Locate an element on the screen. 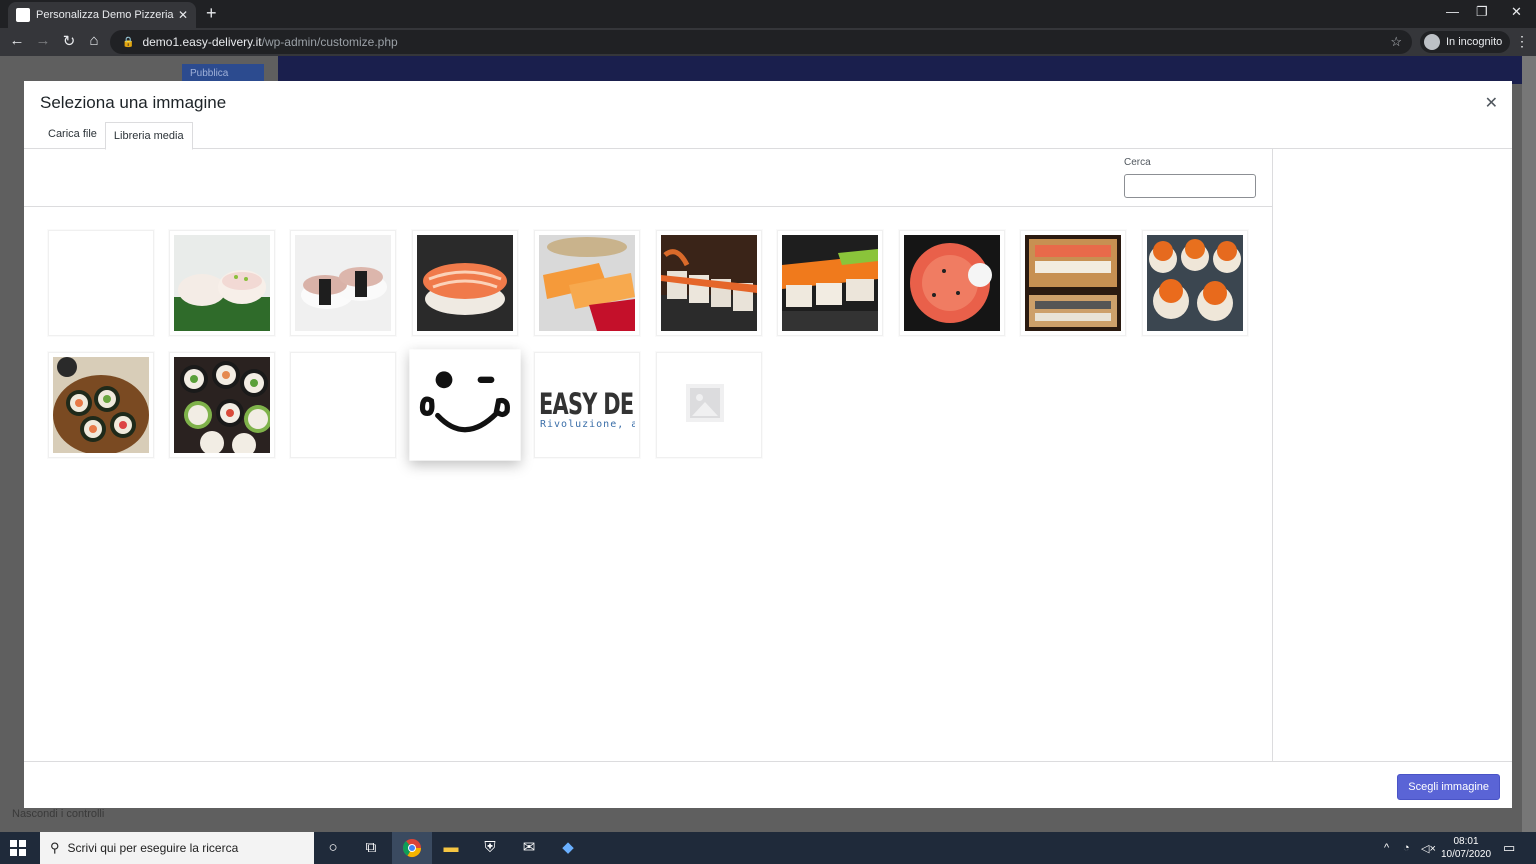 The image size is (1536, 864). attachment-sushi-tray-assorted is located at coordinates (1073, 283).